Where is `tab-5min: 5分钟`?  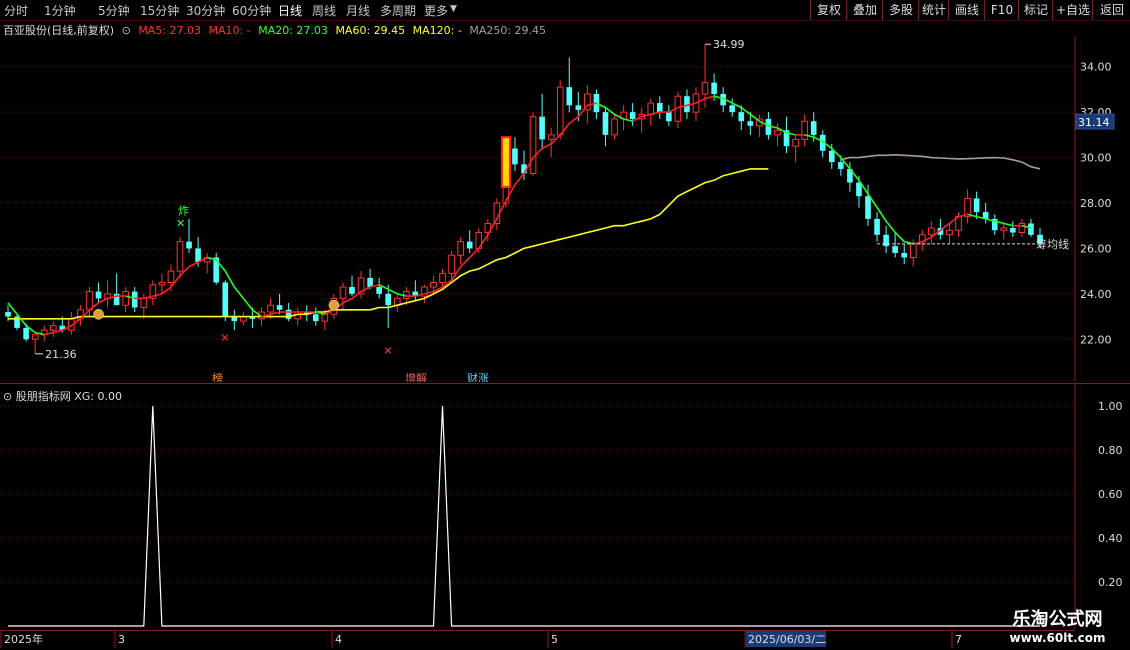
tab-5min: 5分钟 is located at coordinates (114, 10).